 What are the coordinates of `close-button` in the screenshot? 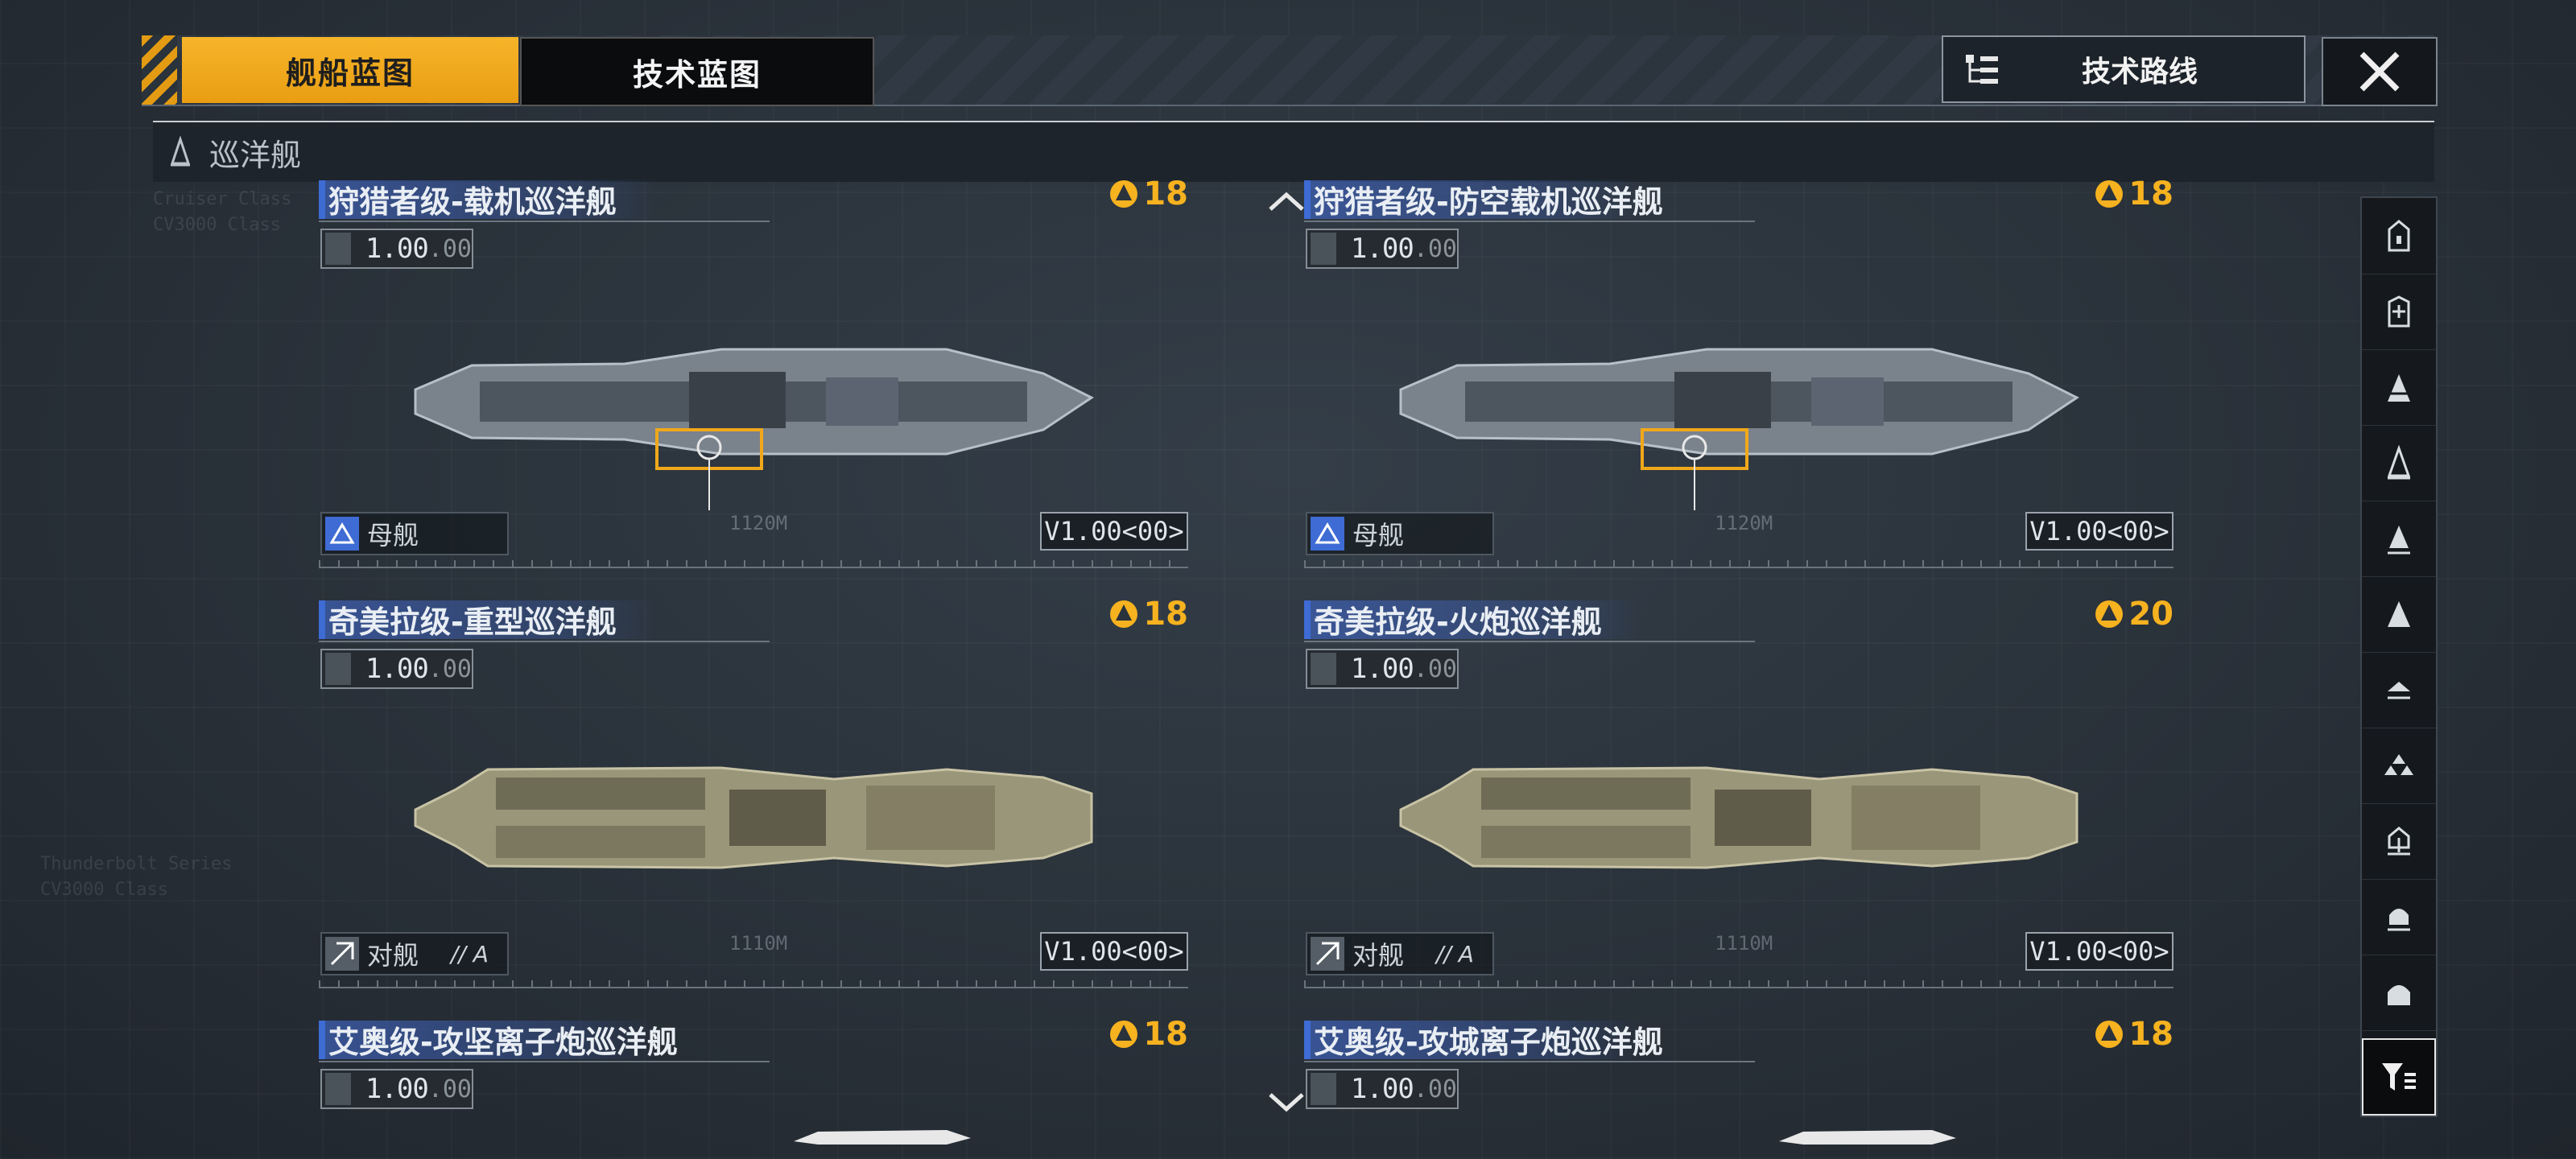 It's located at (2380, 71).